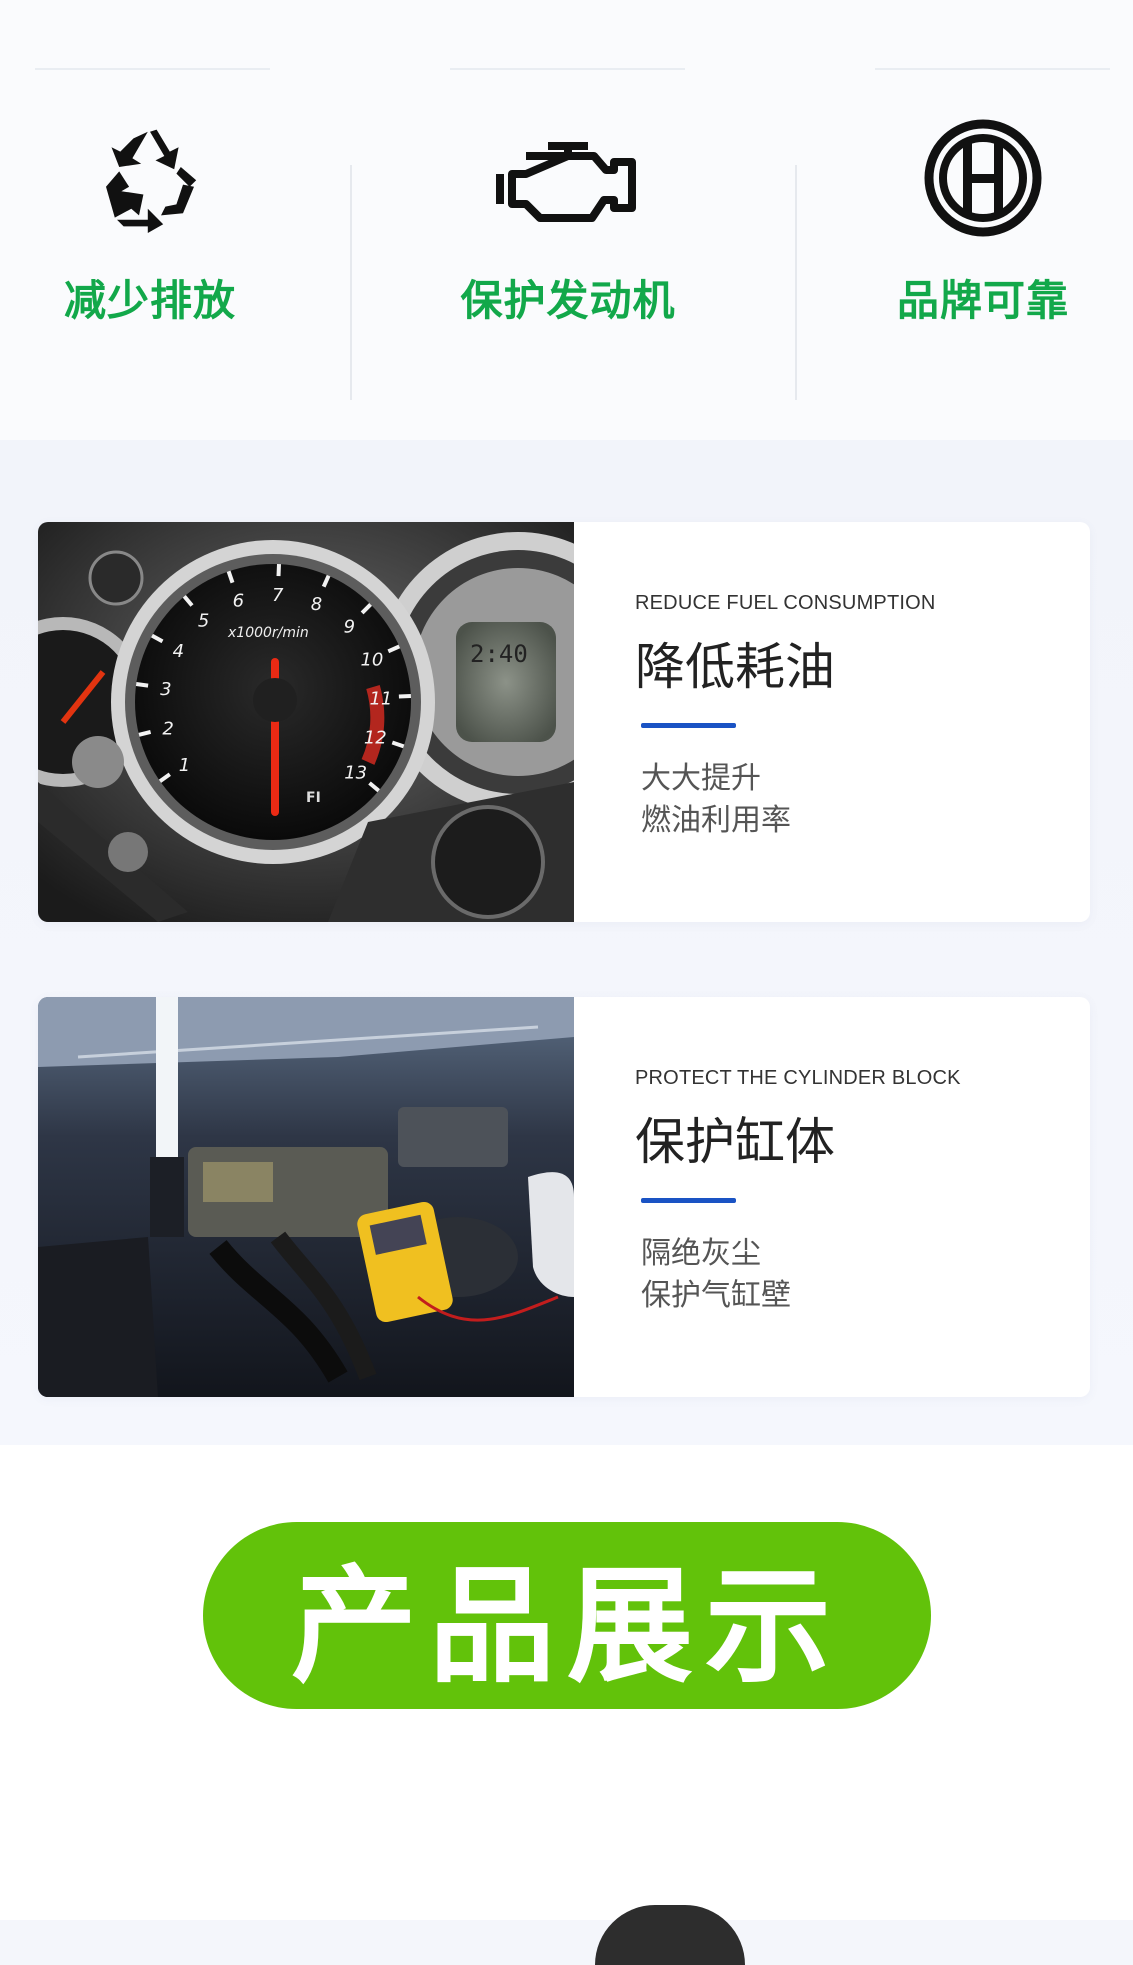  What do you see at coordinates (167, 729) in the screenshot?
I see `gauge-tick-label: 2` at bounding box center [167, 729].